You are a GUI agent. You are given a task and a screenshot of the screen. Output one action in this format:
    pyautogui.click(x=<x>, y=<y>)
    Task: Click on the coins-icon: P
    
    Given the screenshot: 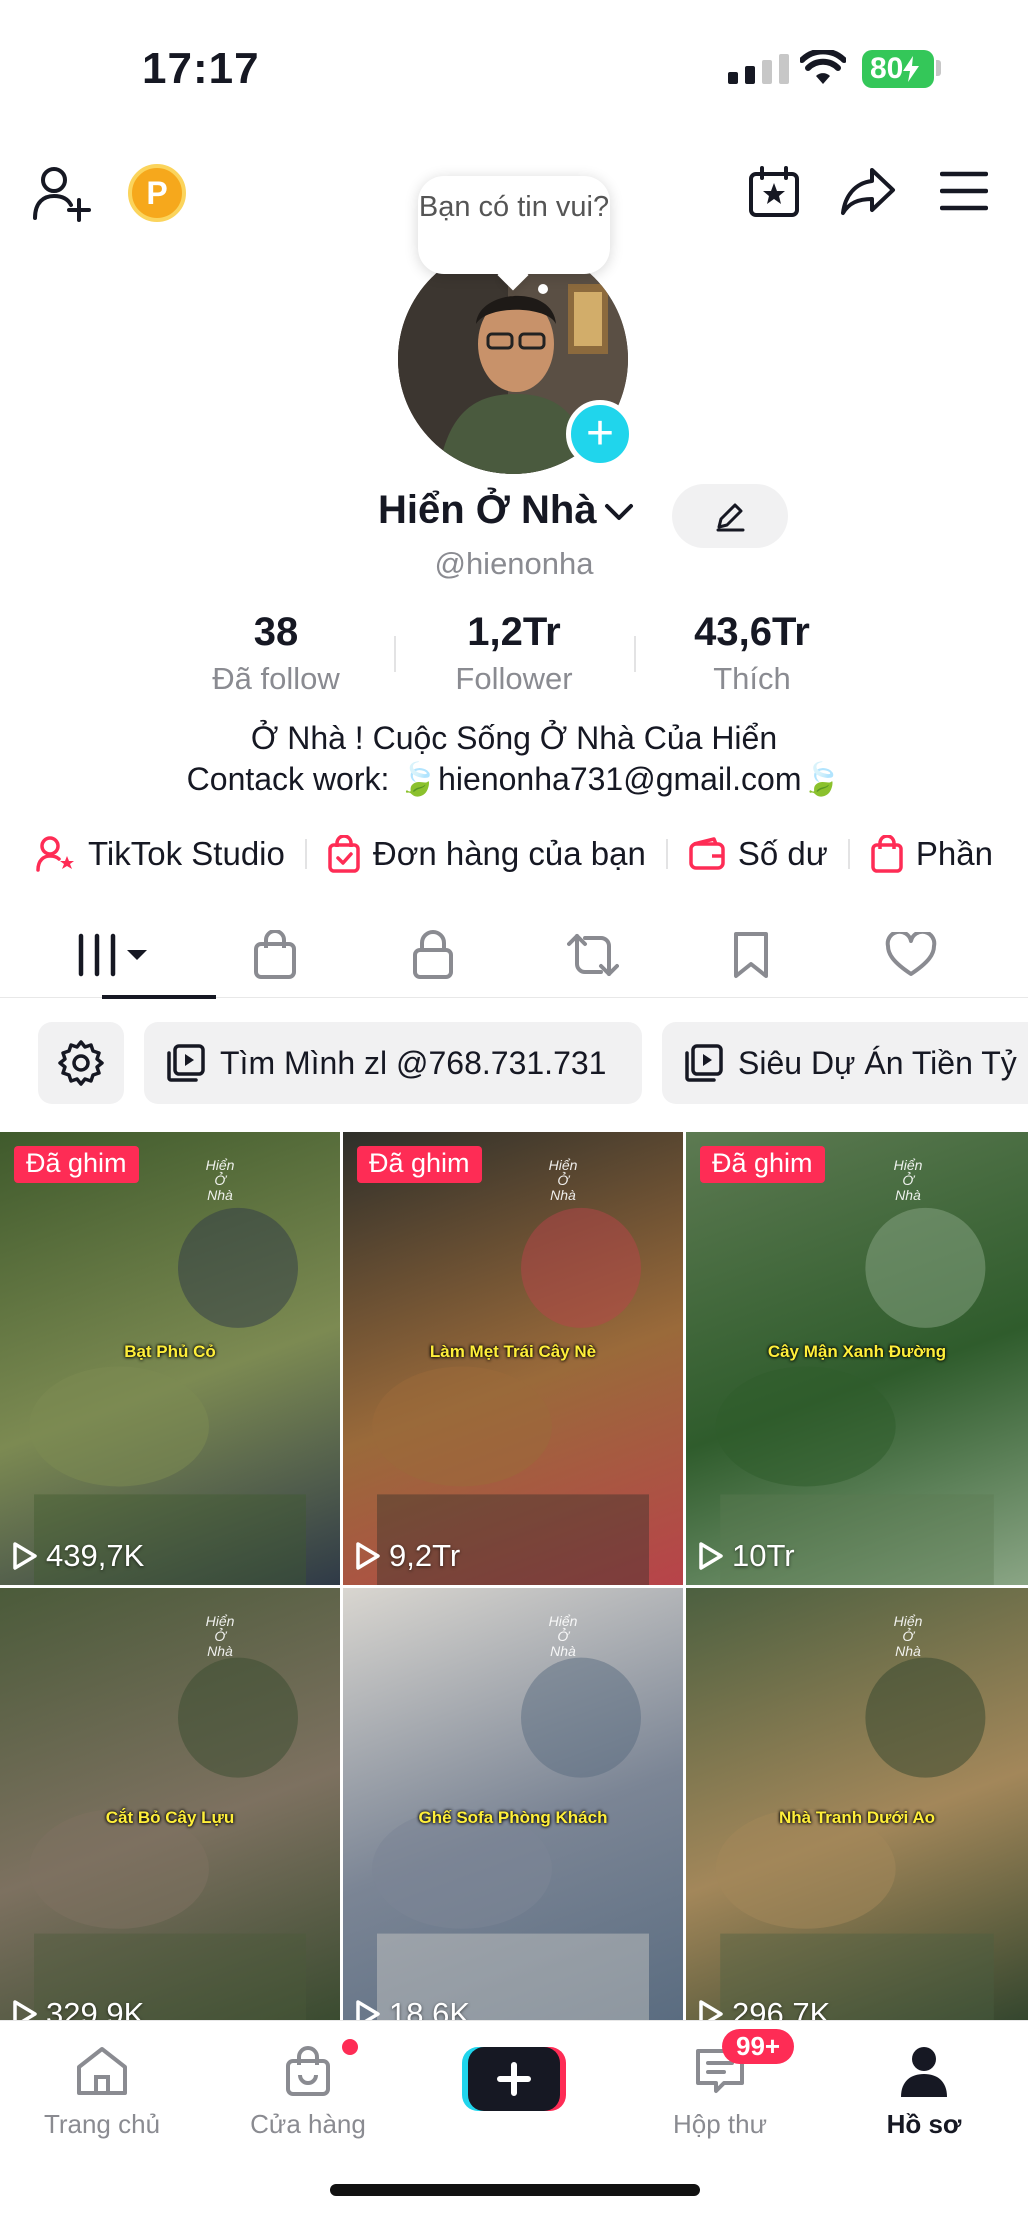 What is the action you would take?
    pyautogui.click(x=157, y=193)
    